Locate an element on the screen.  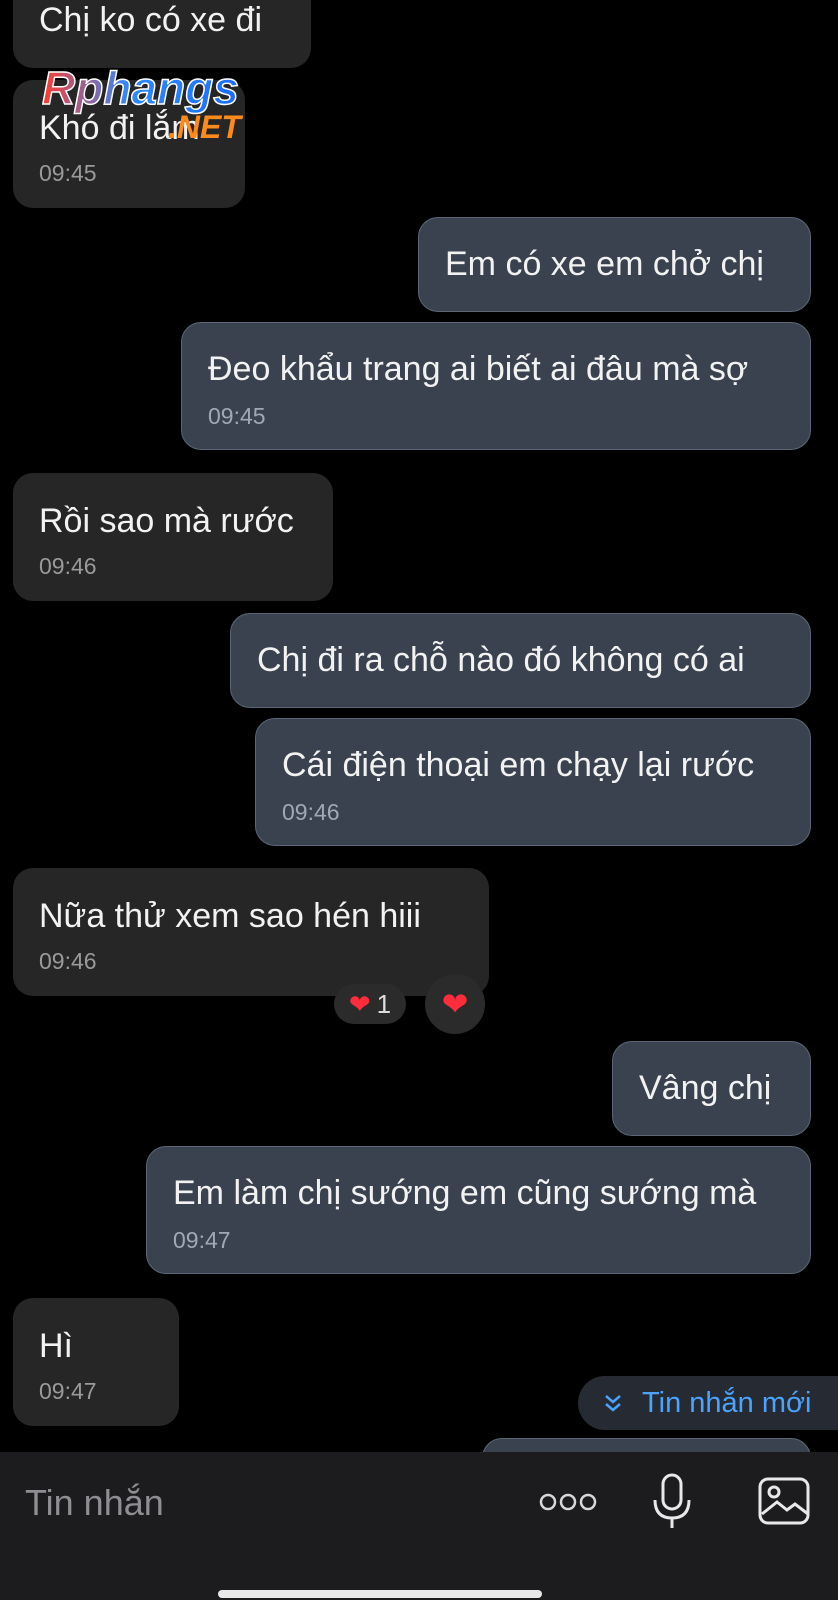
message-bubble-incoming: Nữa thử xem sao hén hiii 09:46 is located at coordinates (251, 932).